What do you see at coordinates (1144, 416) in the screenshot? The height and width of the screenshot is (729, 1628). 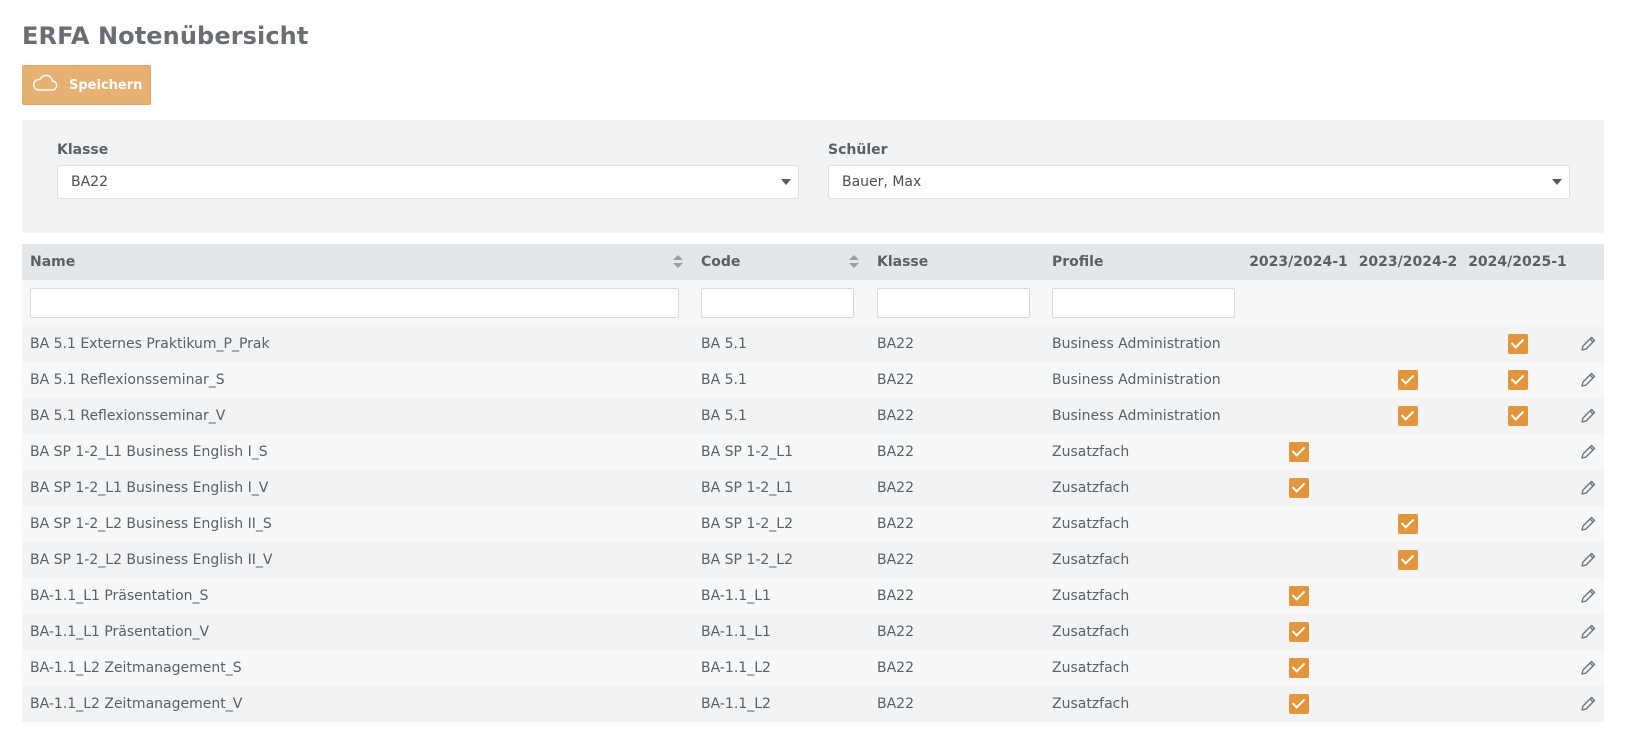 I see `row-profile: Business Administration` at bounding box center [1144, 416].